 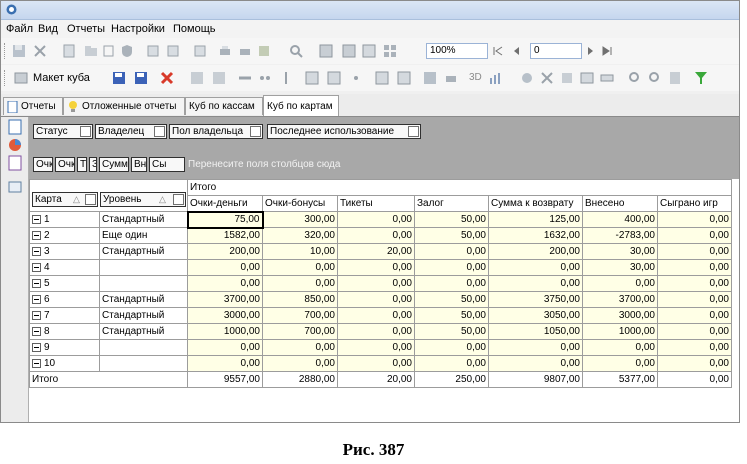 I want to click on value-cell: 75,00, so click(x=225, y=219).